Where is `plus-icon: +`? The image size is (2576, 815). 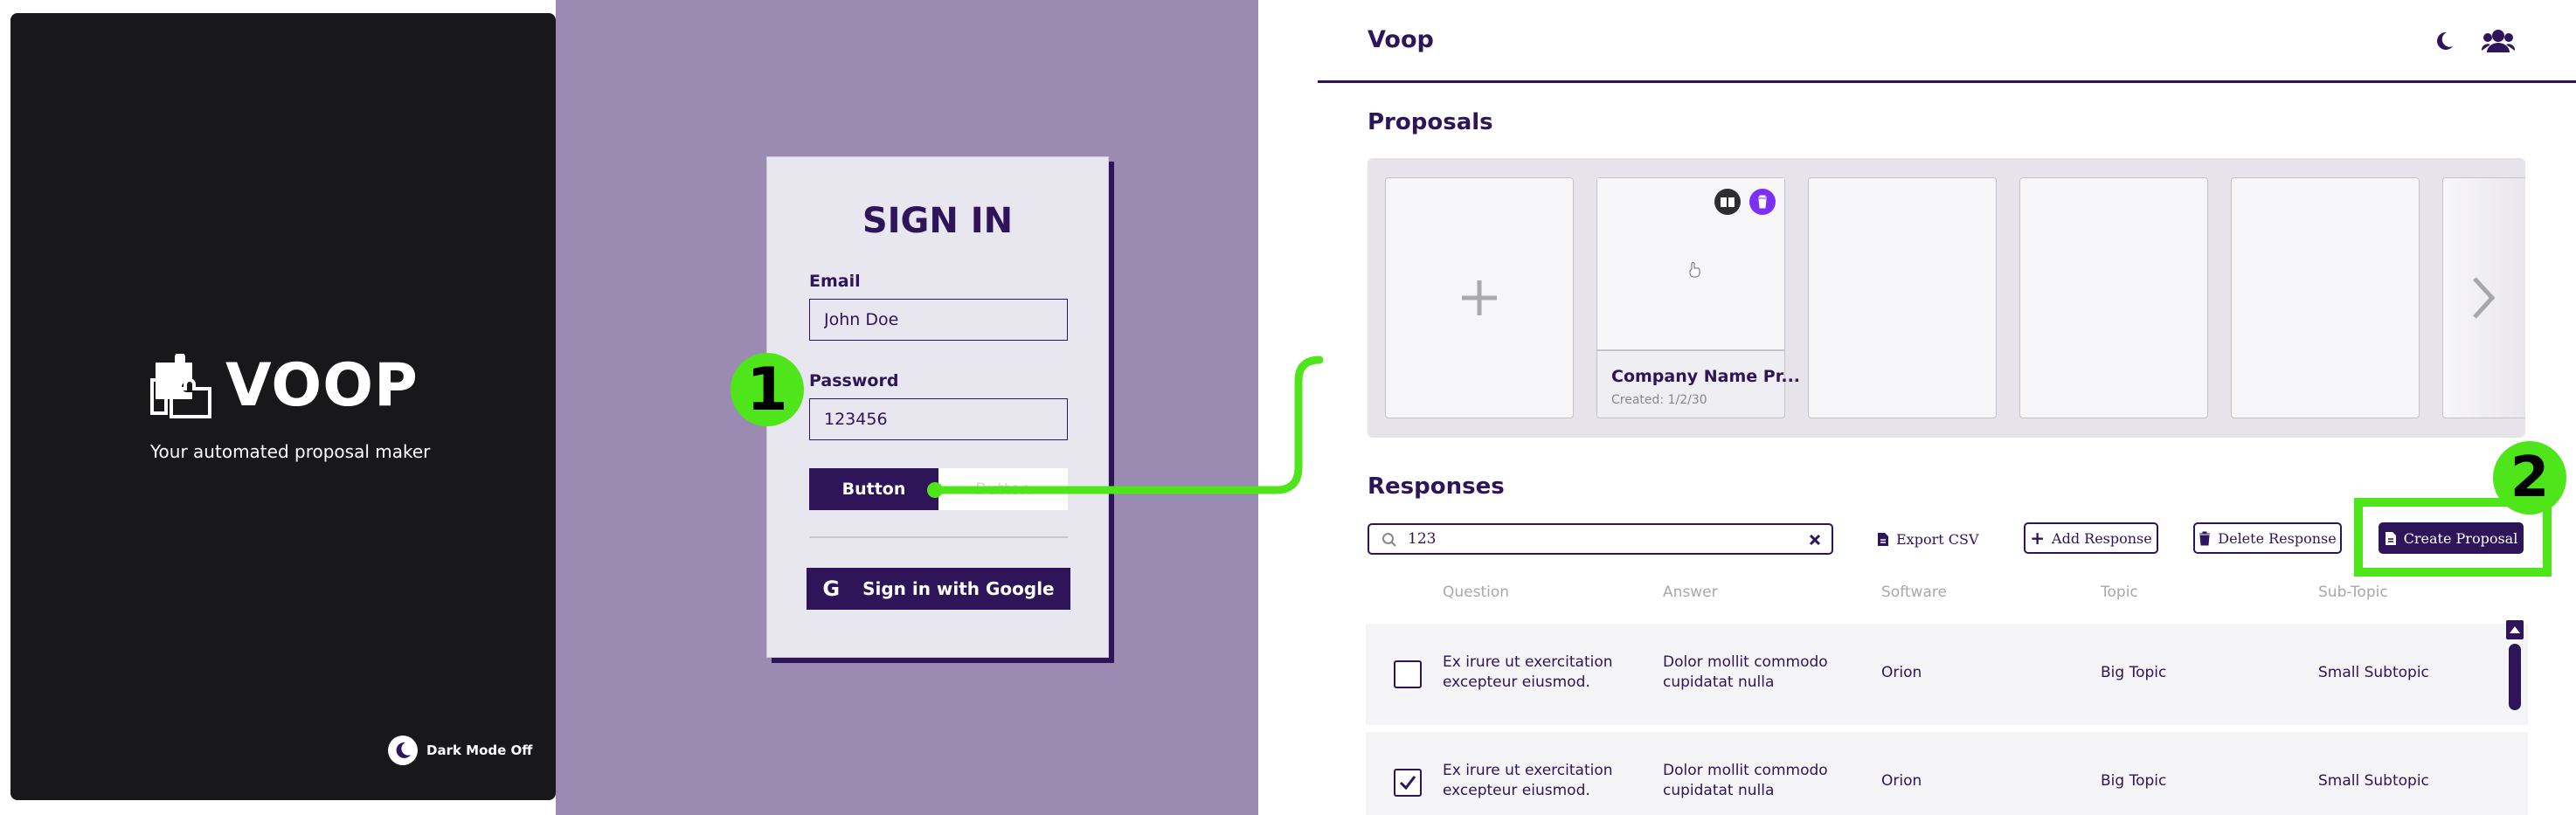 plus-icon: + is located at coordinates (2038, 538).